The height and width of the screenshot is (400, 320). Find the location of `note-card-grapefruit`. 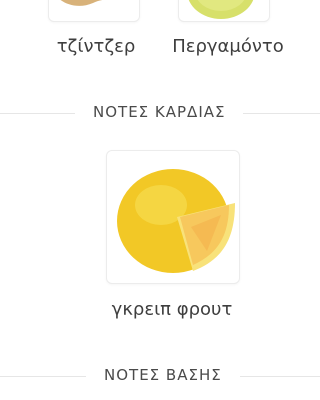

note-card-grapefruit is located at coordinates (173, 217).